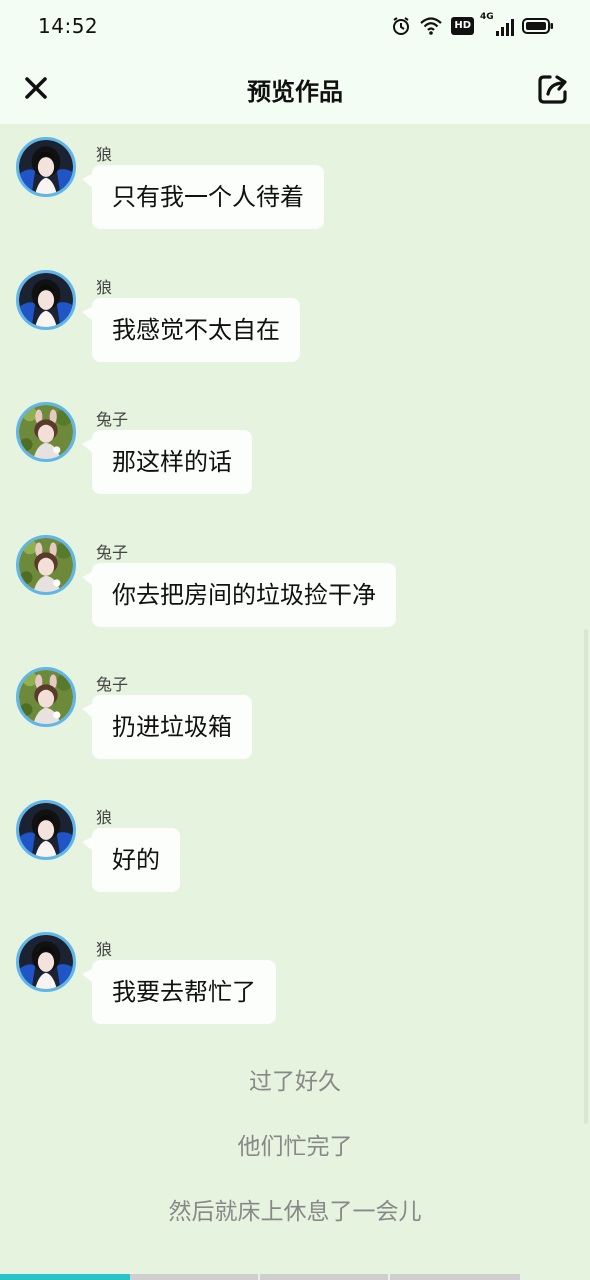  I want to click on status-bar: 14:52 HD 4G, so click(295, 26).